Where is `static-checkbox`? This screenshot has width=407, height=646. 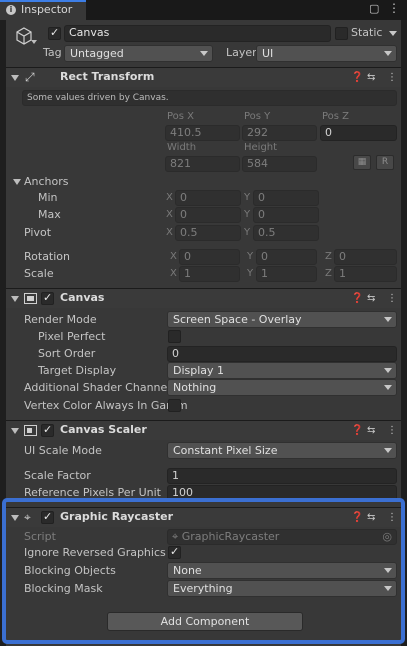
static-checkbox is located at coordinates (341, 33).